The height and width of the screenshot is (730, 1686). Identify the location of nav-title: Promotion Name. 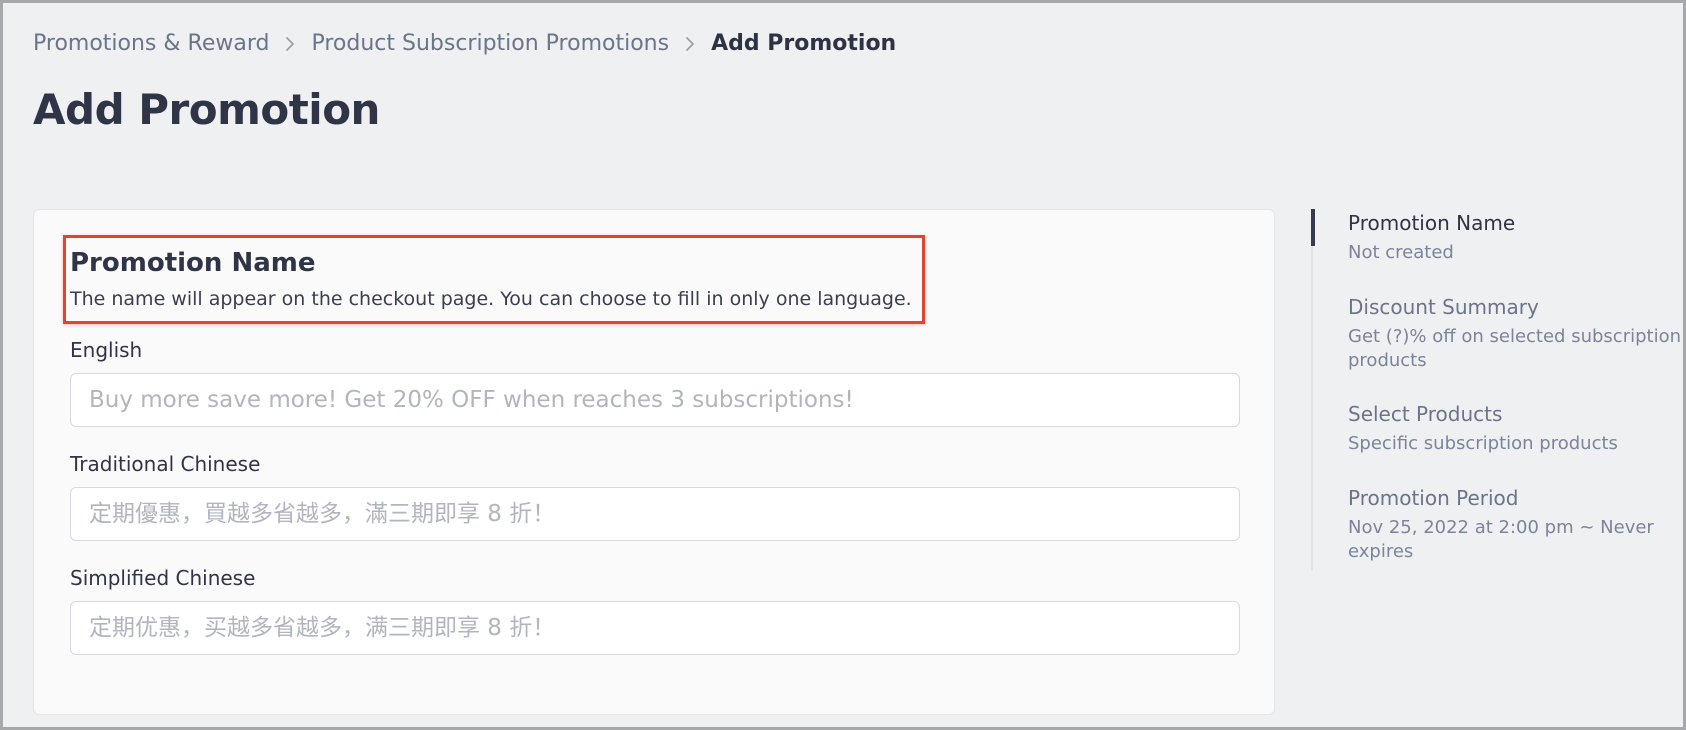
(1432, 223).